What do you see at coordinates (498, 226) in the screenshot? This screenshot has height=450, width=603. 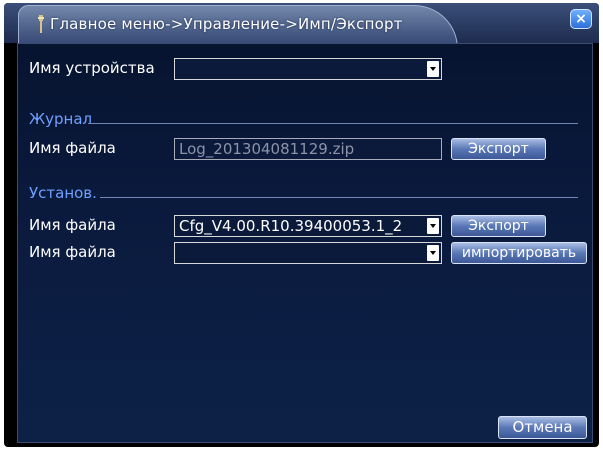 I see `config-export-button: Экспорт` at bounding box center [498, 226].